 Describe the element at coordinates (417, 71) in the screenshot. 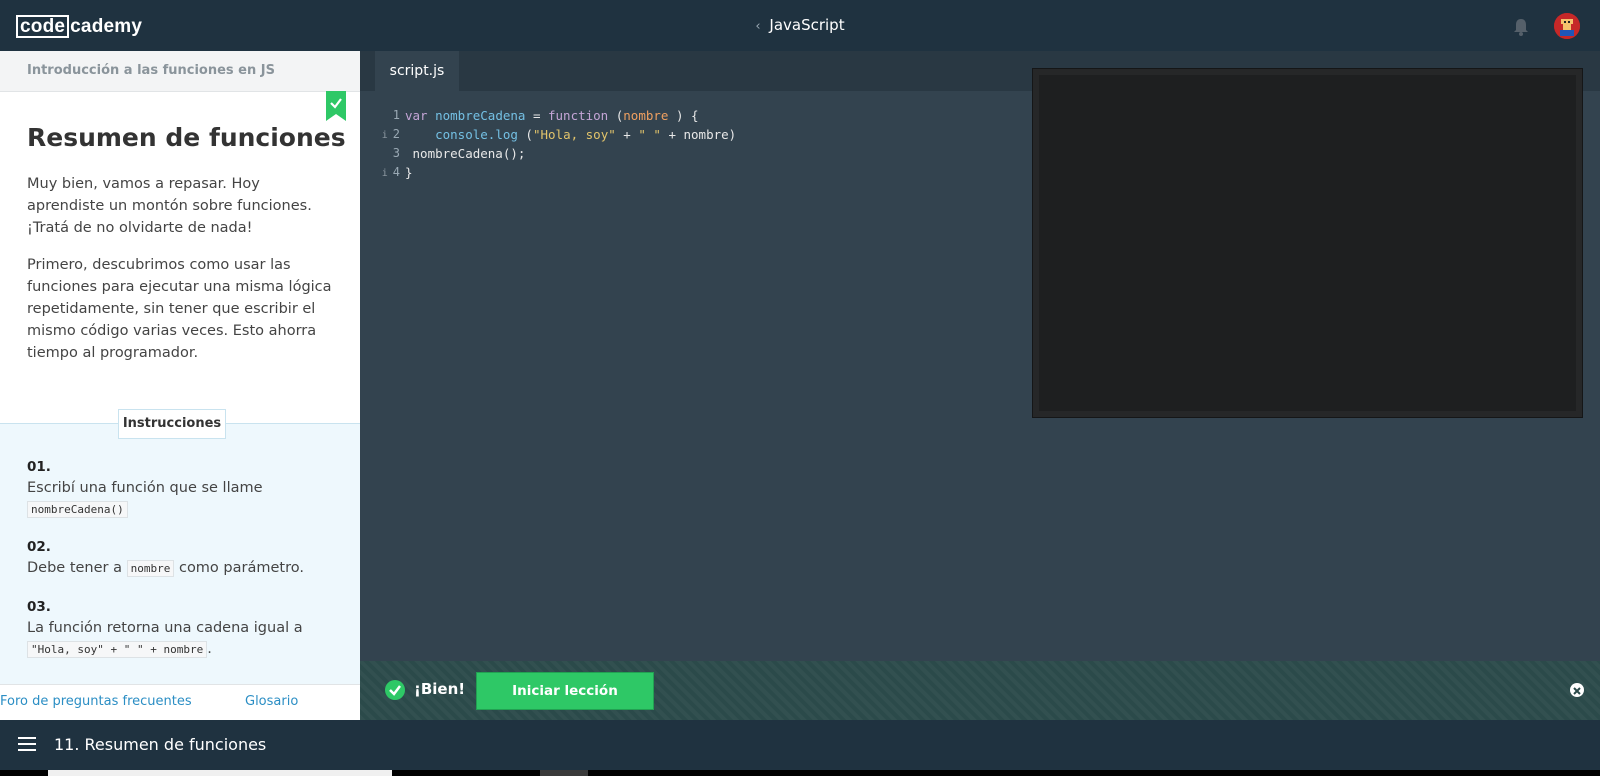

I see `tab-script-js: script.js` at that location.